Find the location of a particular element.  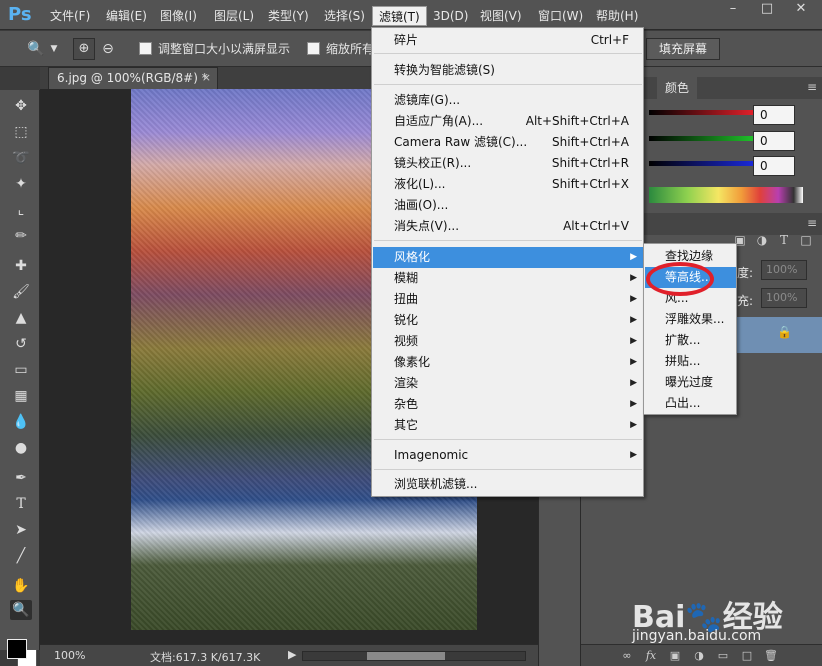

menu-item-sharpen: 锐化 ▶ is located at coordinates (508, 320).